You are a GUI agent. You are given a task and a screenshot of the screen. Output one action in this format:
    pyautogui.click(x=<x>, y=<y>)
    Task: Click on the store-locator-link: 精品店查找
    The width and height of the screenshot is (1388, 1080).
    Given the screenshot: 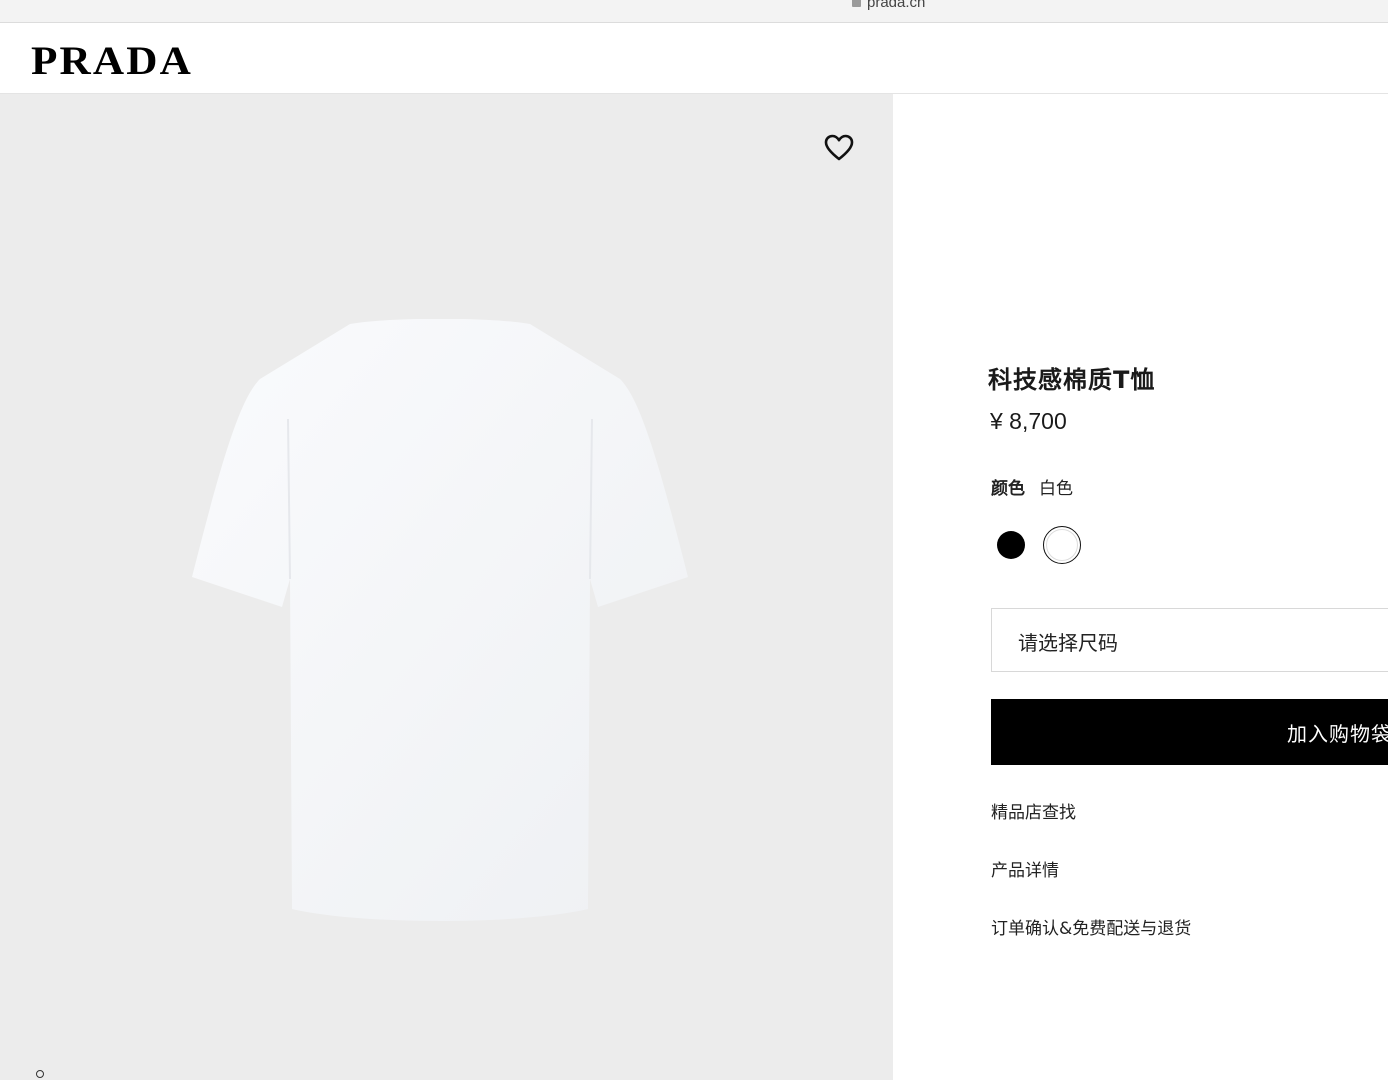 What is the action you would take?
    pyautogui.click(x=1033, y=810)
    